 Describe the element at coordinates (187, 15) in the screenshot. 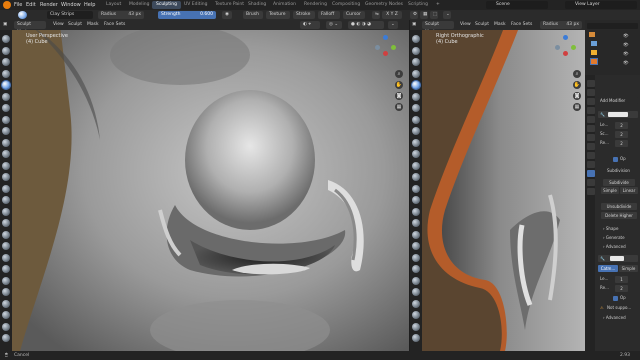

I see `strength-field: Strength 0.600` at that location.